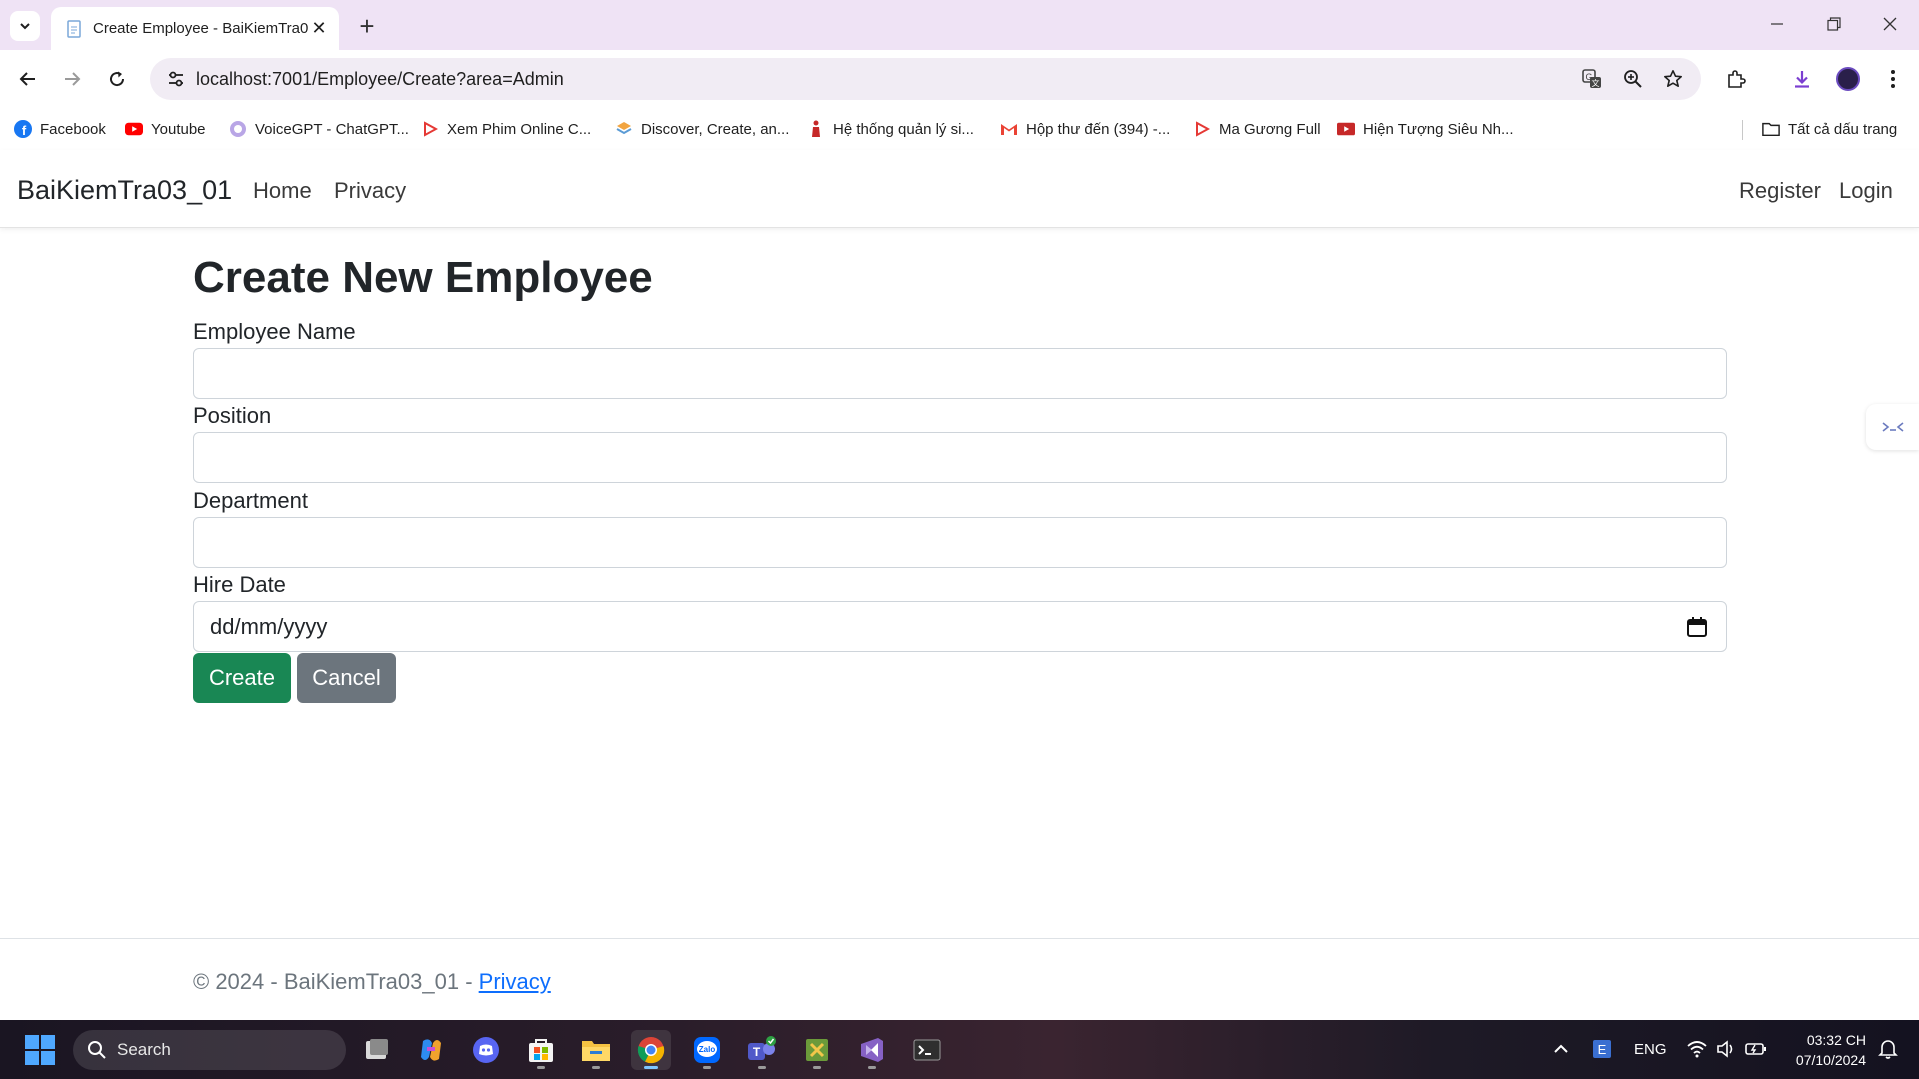  Describe the element at coordinates (1756, 1049) in the screenshot. I see `battery-icon` at that location.